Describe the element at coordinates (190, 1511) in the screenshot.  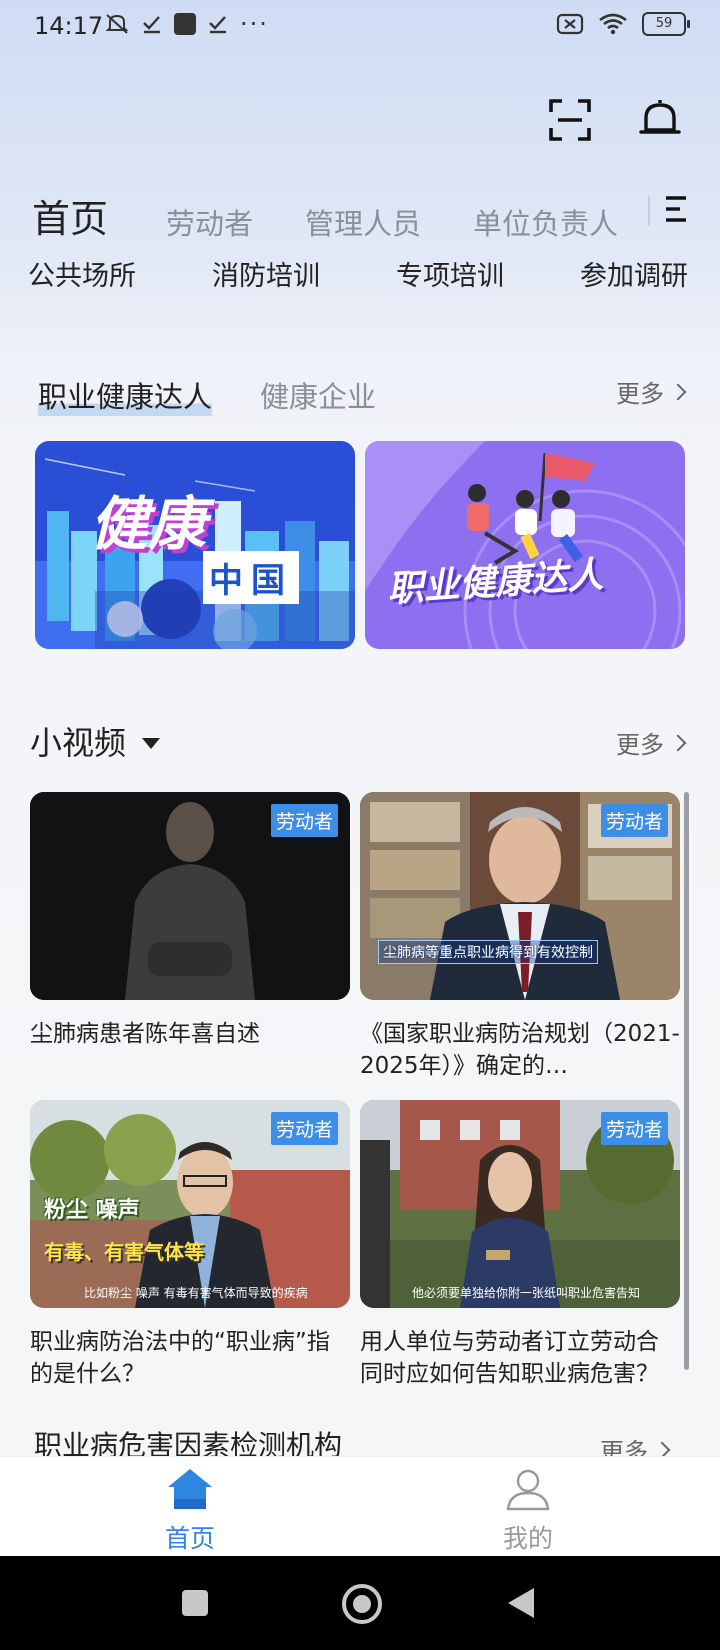
I see `nav-home: 首页` at that location.